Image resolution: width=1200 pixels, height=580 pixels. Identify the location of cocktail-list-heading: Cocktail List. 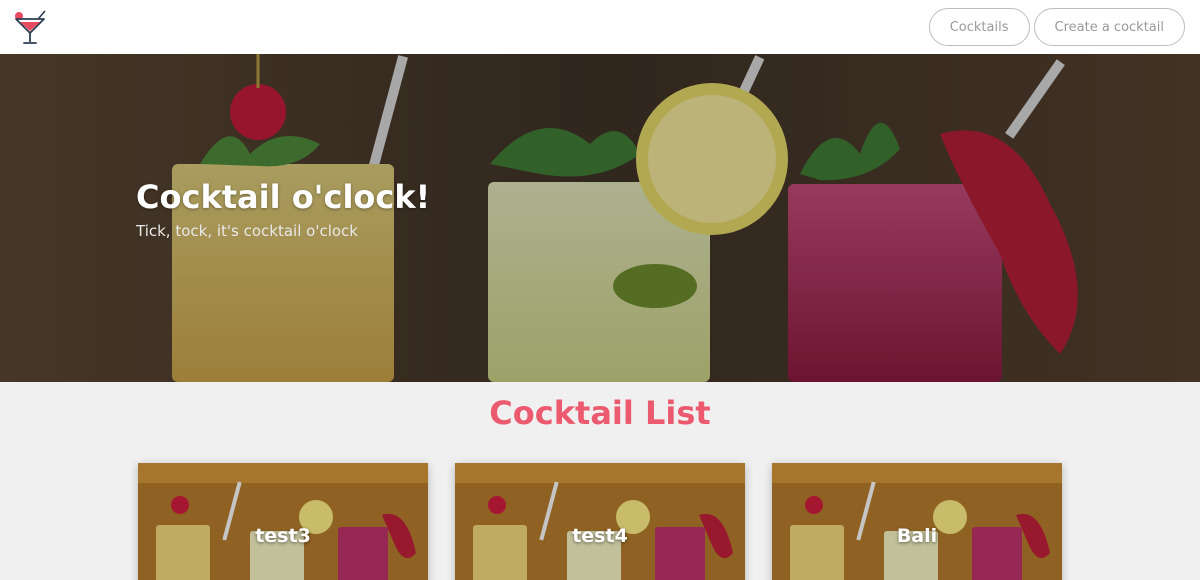
(600, 413).